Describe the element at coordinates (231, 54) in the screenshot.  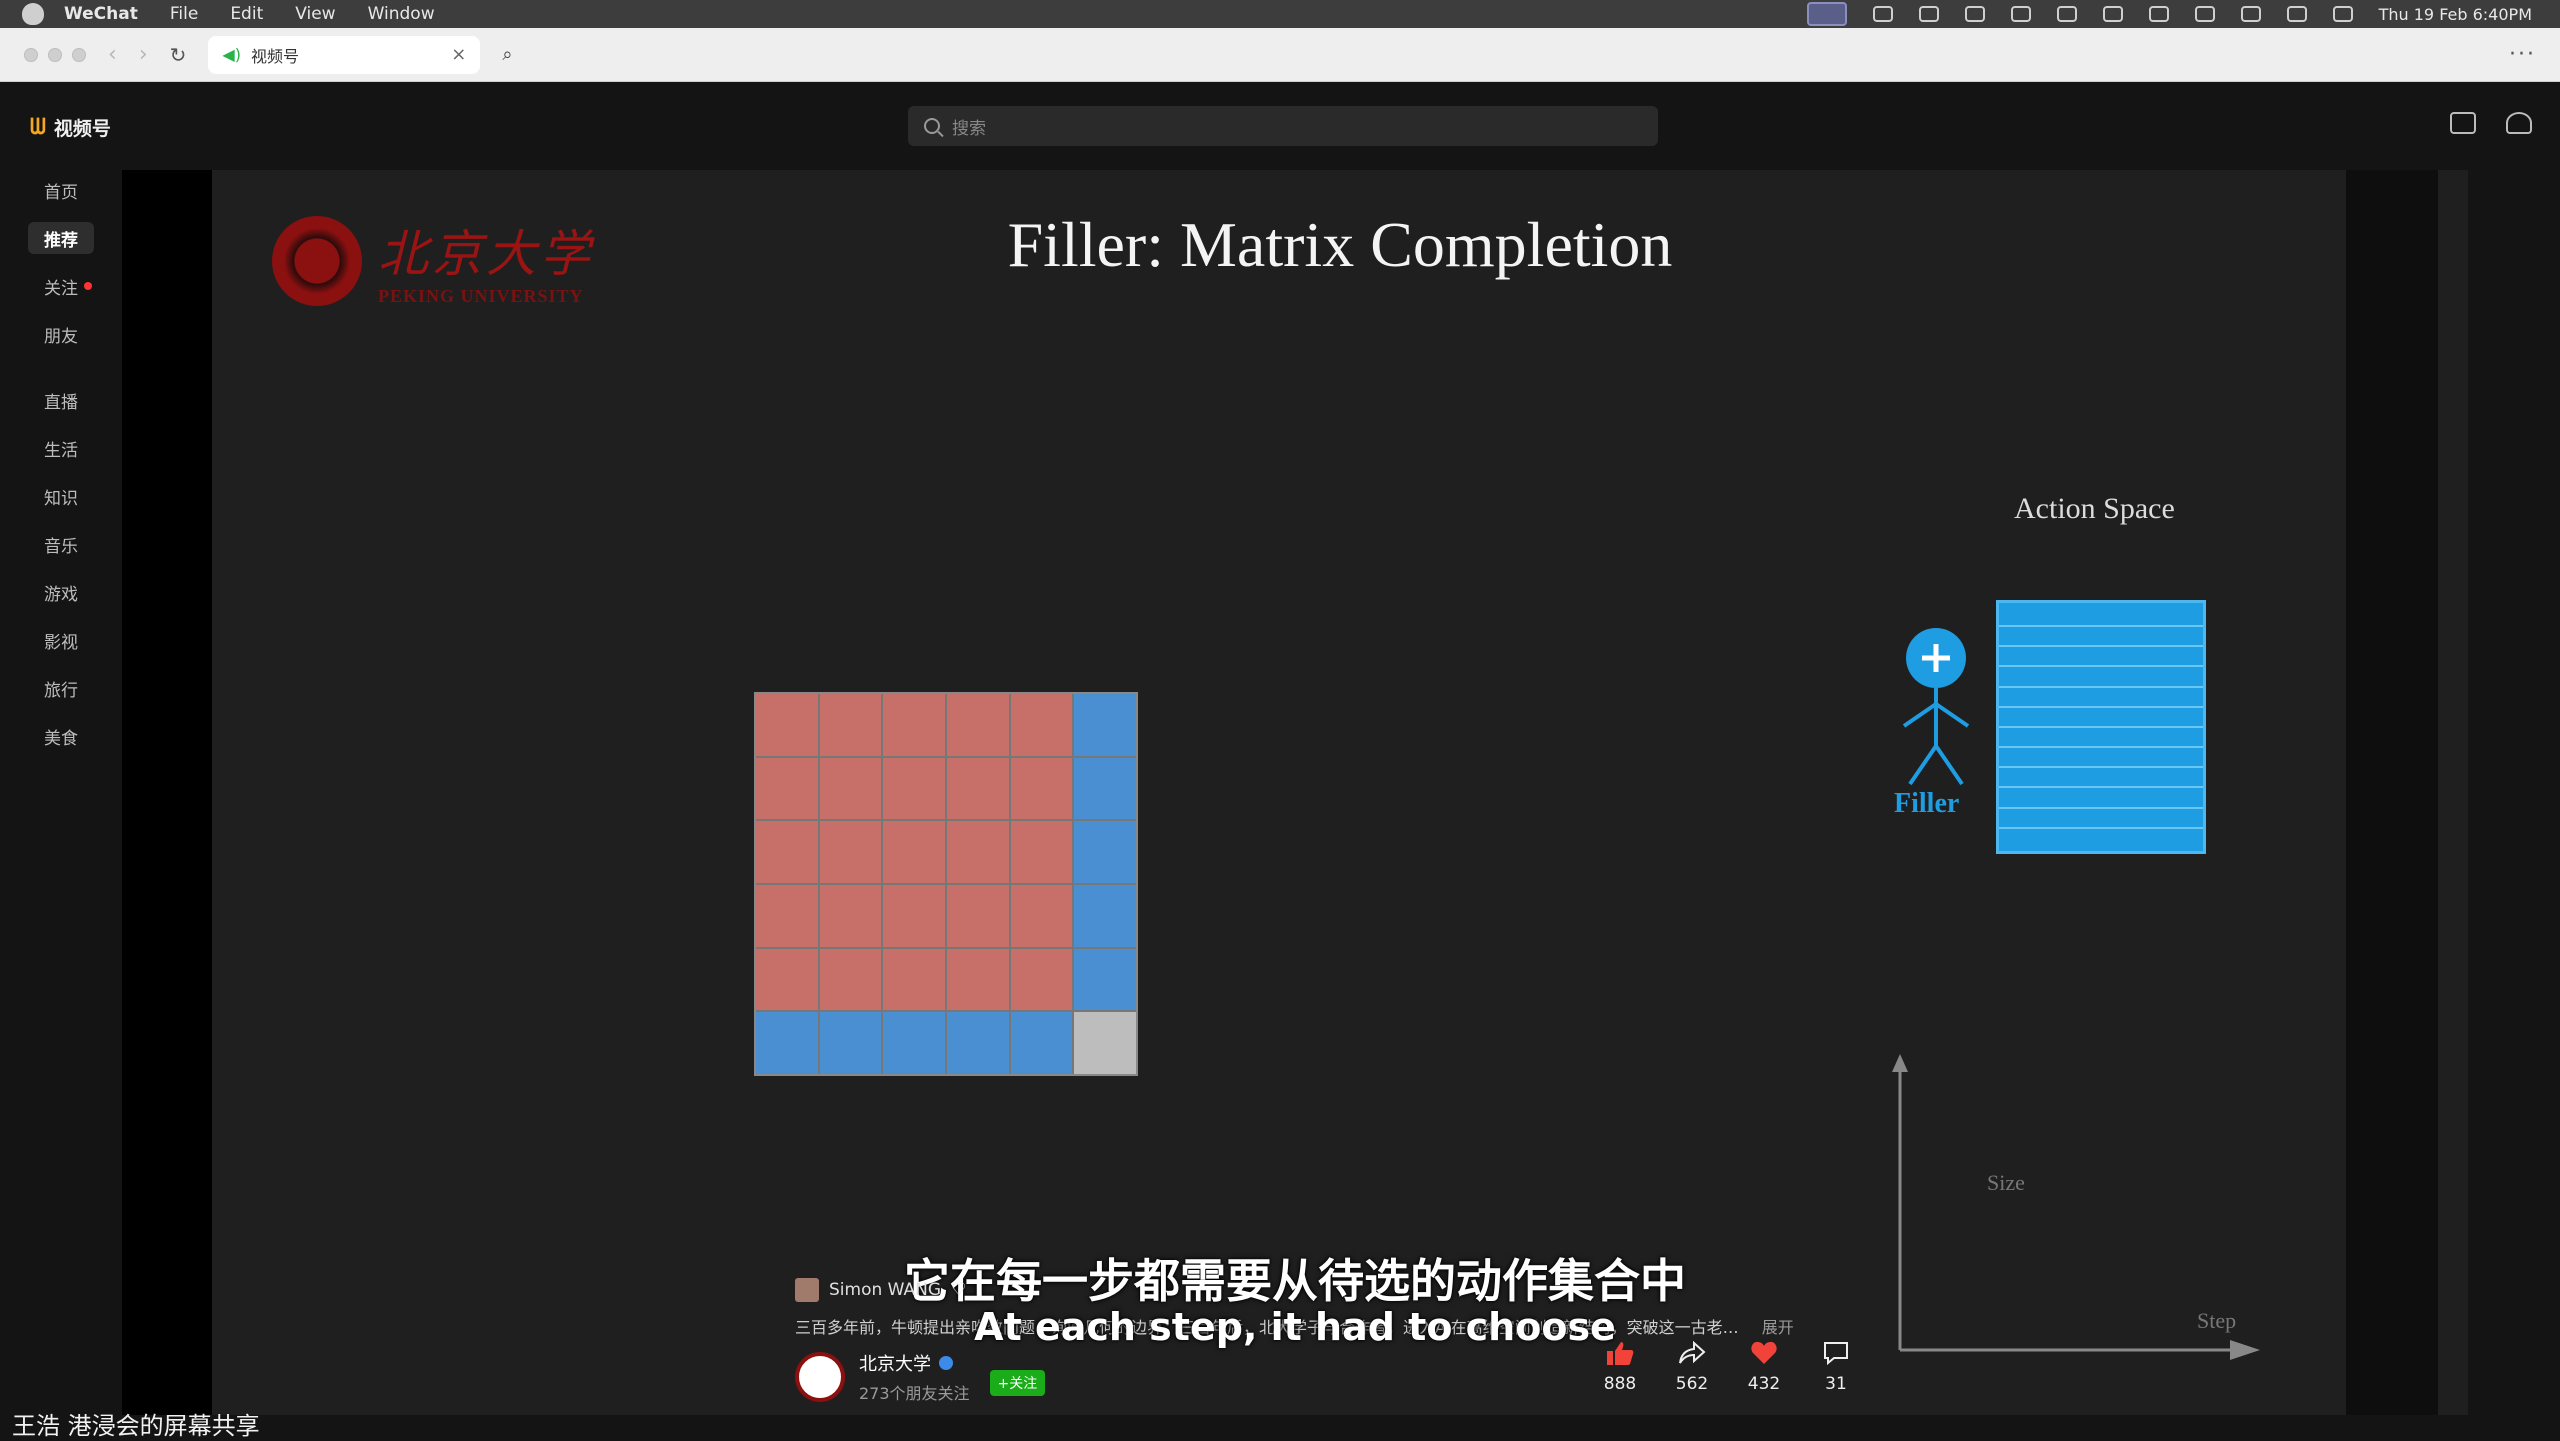
I see `speaker-icon: ◀)` at that location.